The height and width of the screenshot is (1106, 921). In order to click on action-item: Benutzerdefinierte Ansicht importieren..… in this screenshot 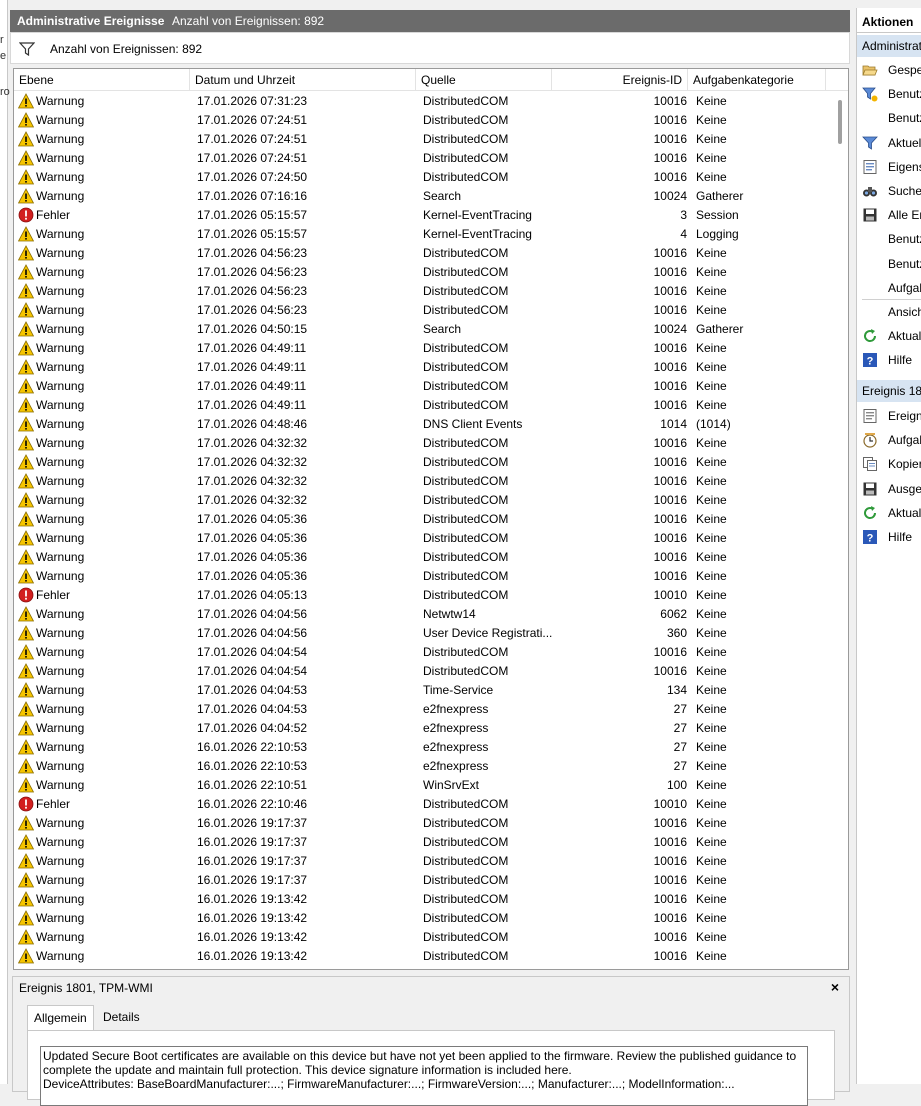, I will do `click(889, 118)`.